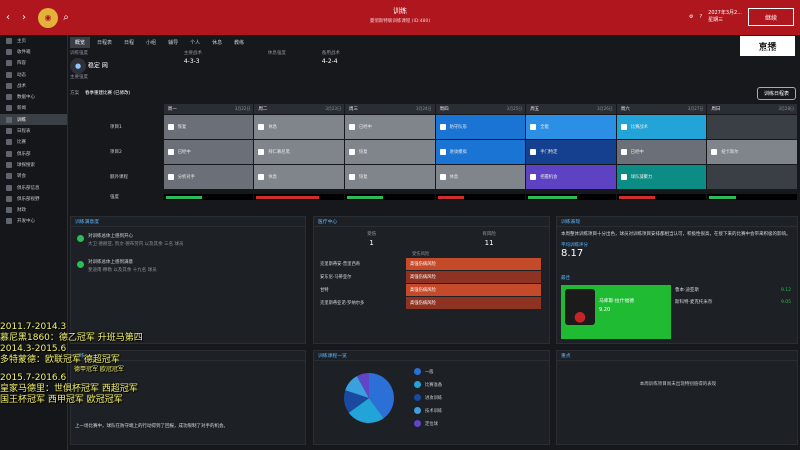 This screenshot has width=800, height=450. What do you see at coordinates (48, 17) in the screenshot?
I see `club-crest-icon: ◉` at bounding box center [48, 17].